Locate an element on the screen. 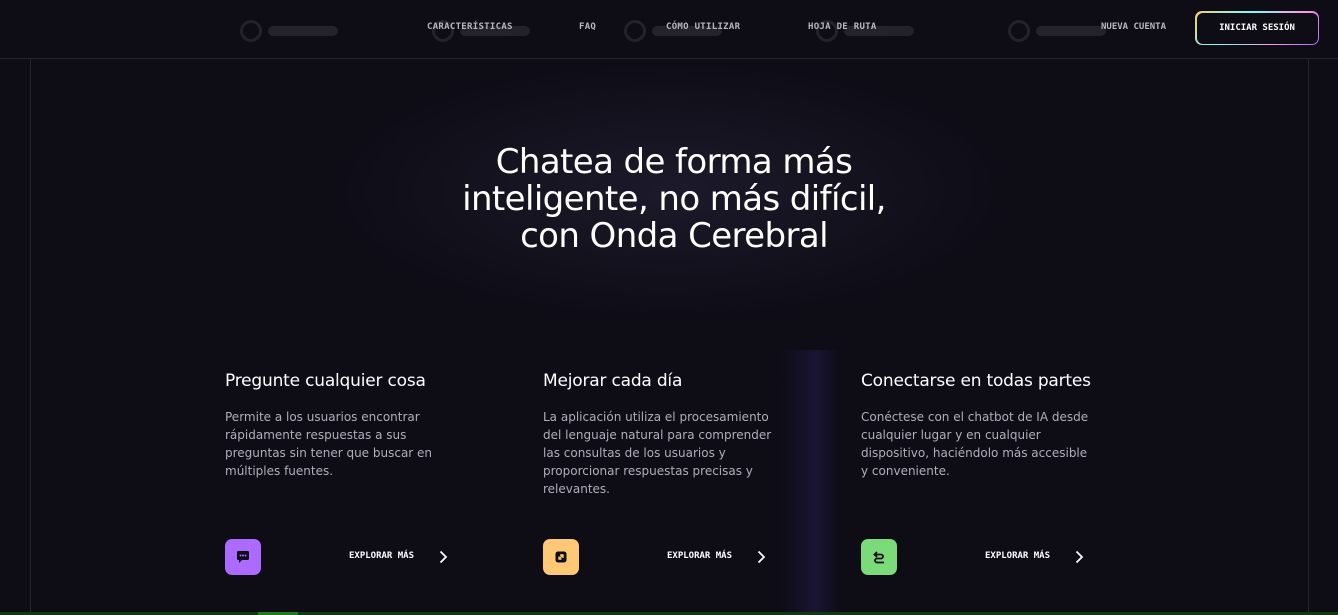 Image resolution: width=1338 pixels, height=615 pixels. feature-title: Mejorar cada día is located at coordinates (613, 381).